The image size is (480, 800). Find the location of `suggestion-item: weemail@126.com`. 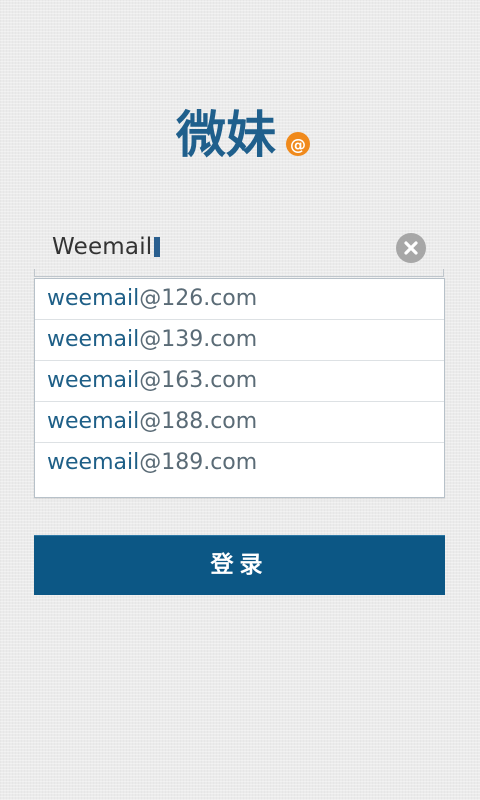

suggestion-item: weemail@126.com is located at coordinates (239, 299).